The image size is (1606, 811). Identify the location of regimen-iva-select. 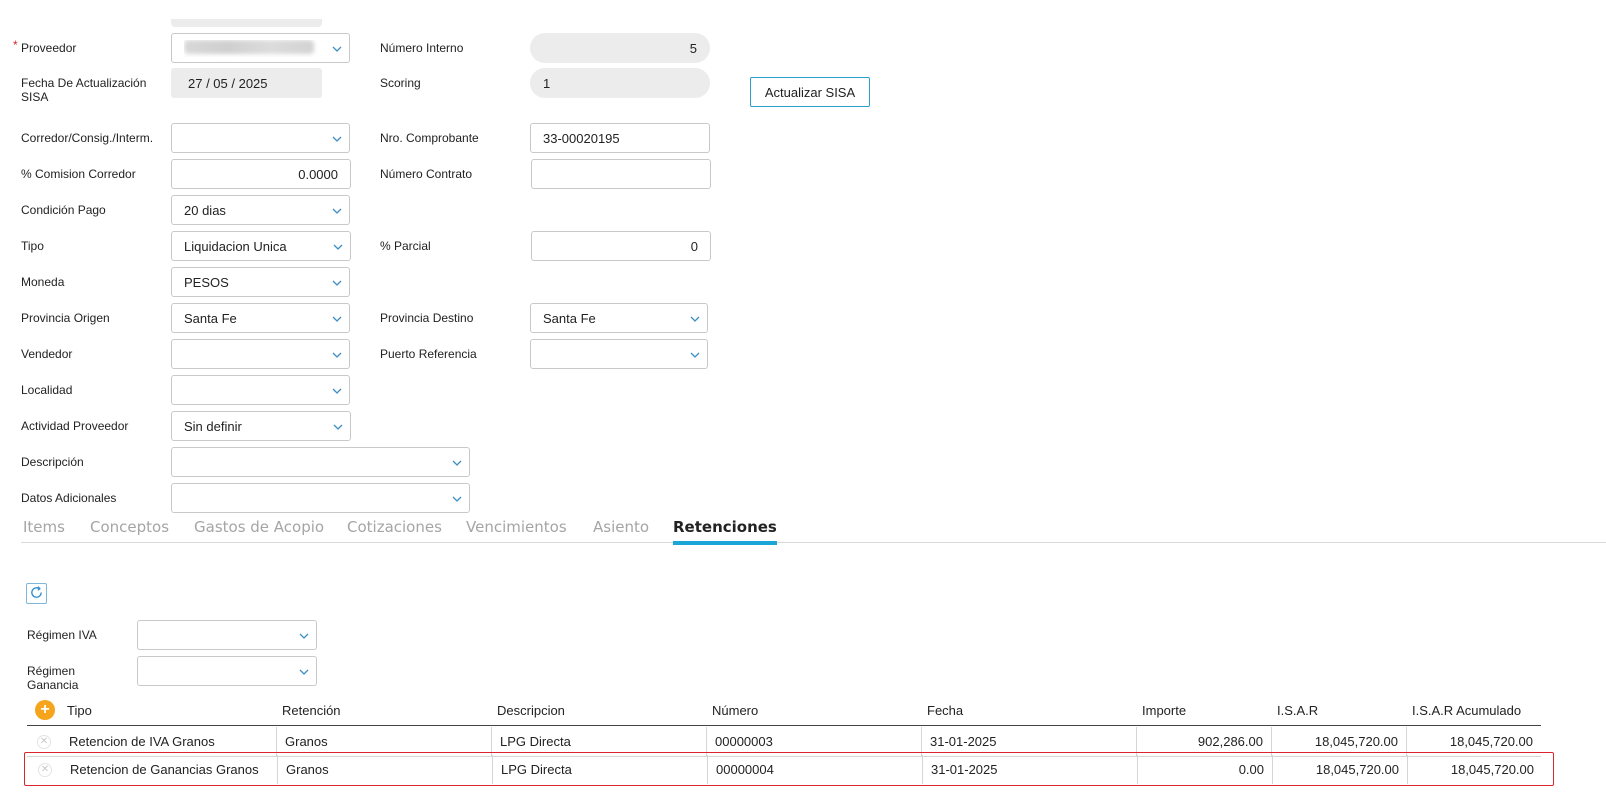
(227, 635).